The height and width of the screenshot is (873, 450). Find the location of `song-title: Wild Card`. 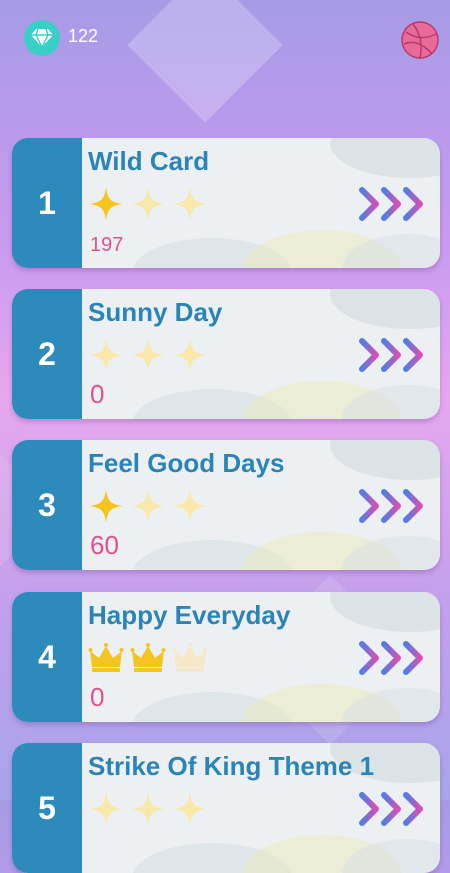

song-title: Wild Card is located at coordinates (149, 161).